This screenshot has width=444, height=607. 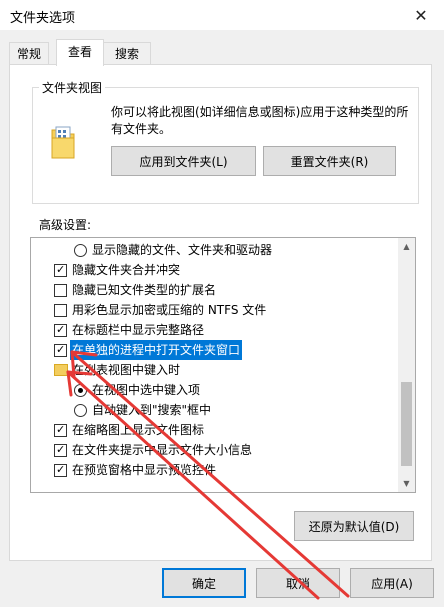 What do you see at coordinates (138, 330) in the screenshot?
I see `list-item-label: 在标题栏中显示完整路径` at bounding box center [138, 330].